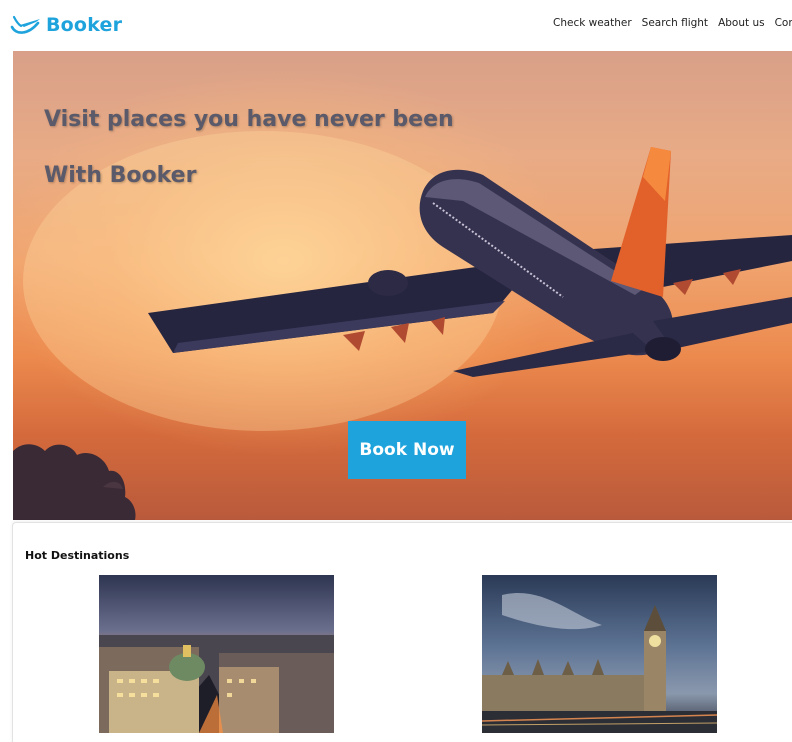 The image size is (792, 742). Describe the element at coordinates (120, 175) in the screenshot. I see `hero-subtitle: With Booker` at that location.